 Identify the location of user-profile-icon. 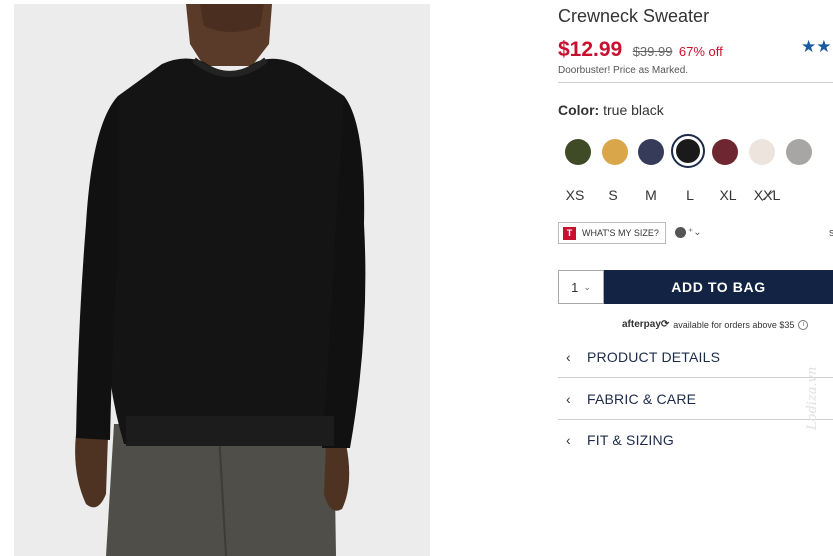
(680, 232).